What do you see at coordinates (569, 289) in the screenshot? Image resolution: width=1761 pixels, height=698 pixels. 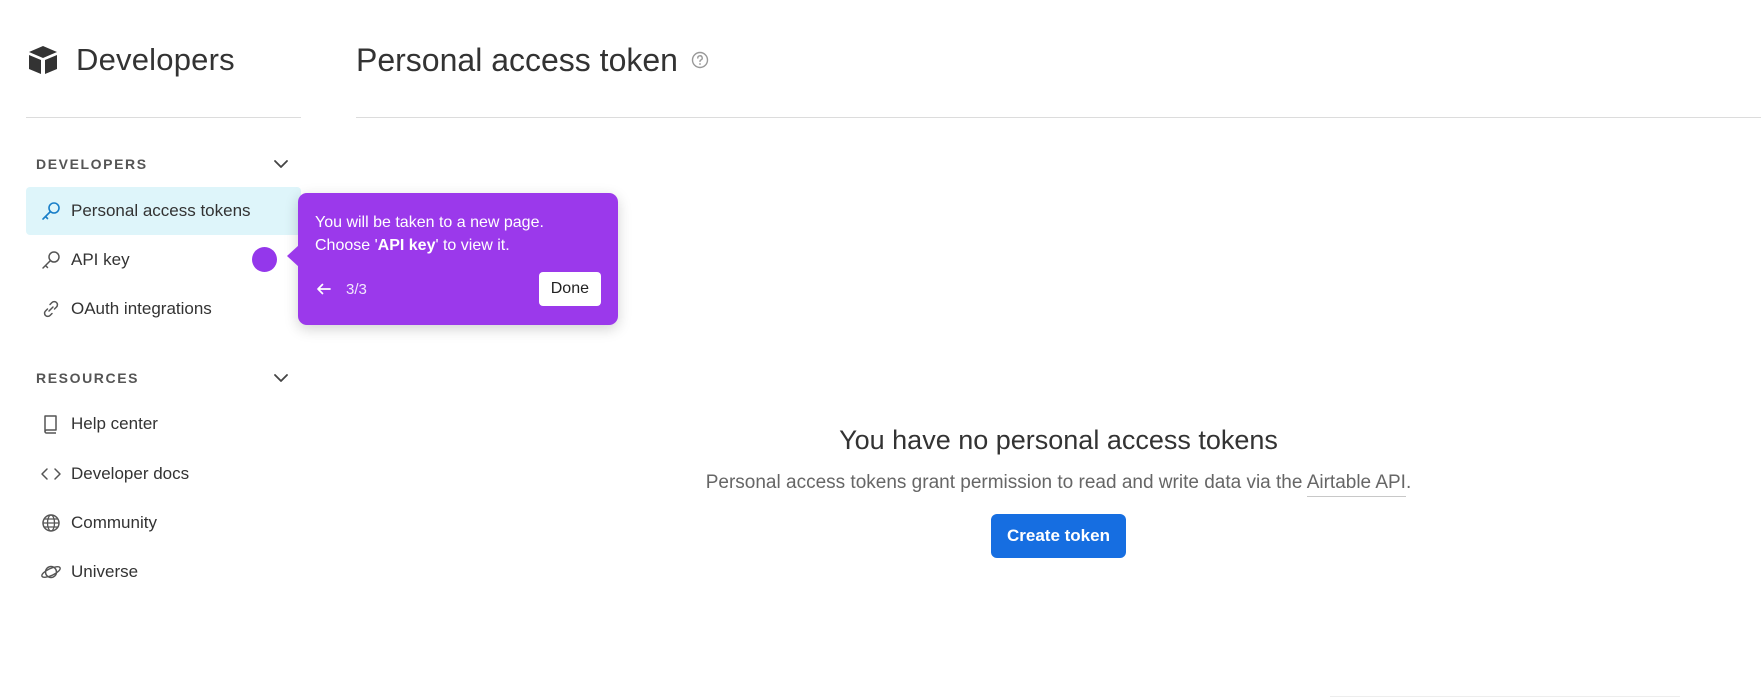 I see `done-button: Done` at bounding box center [569, 289].